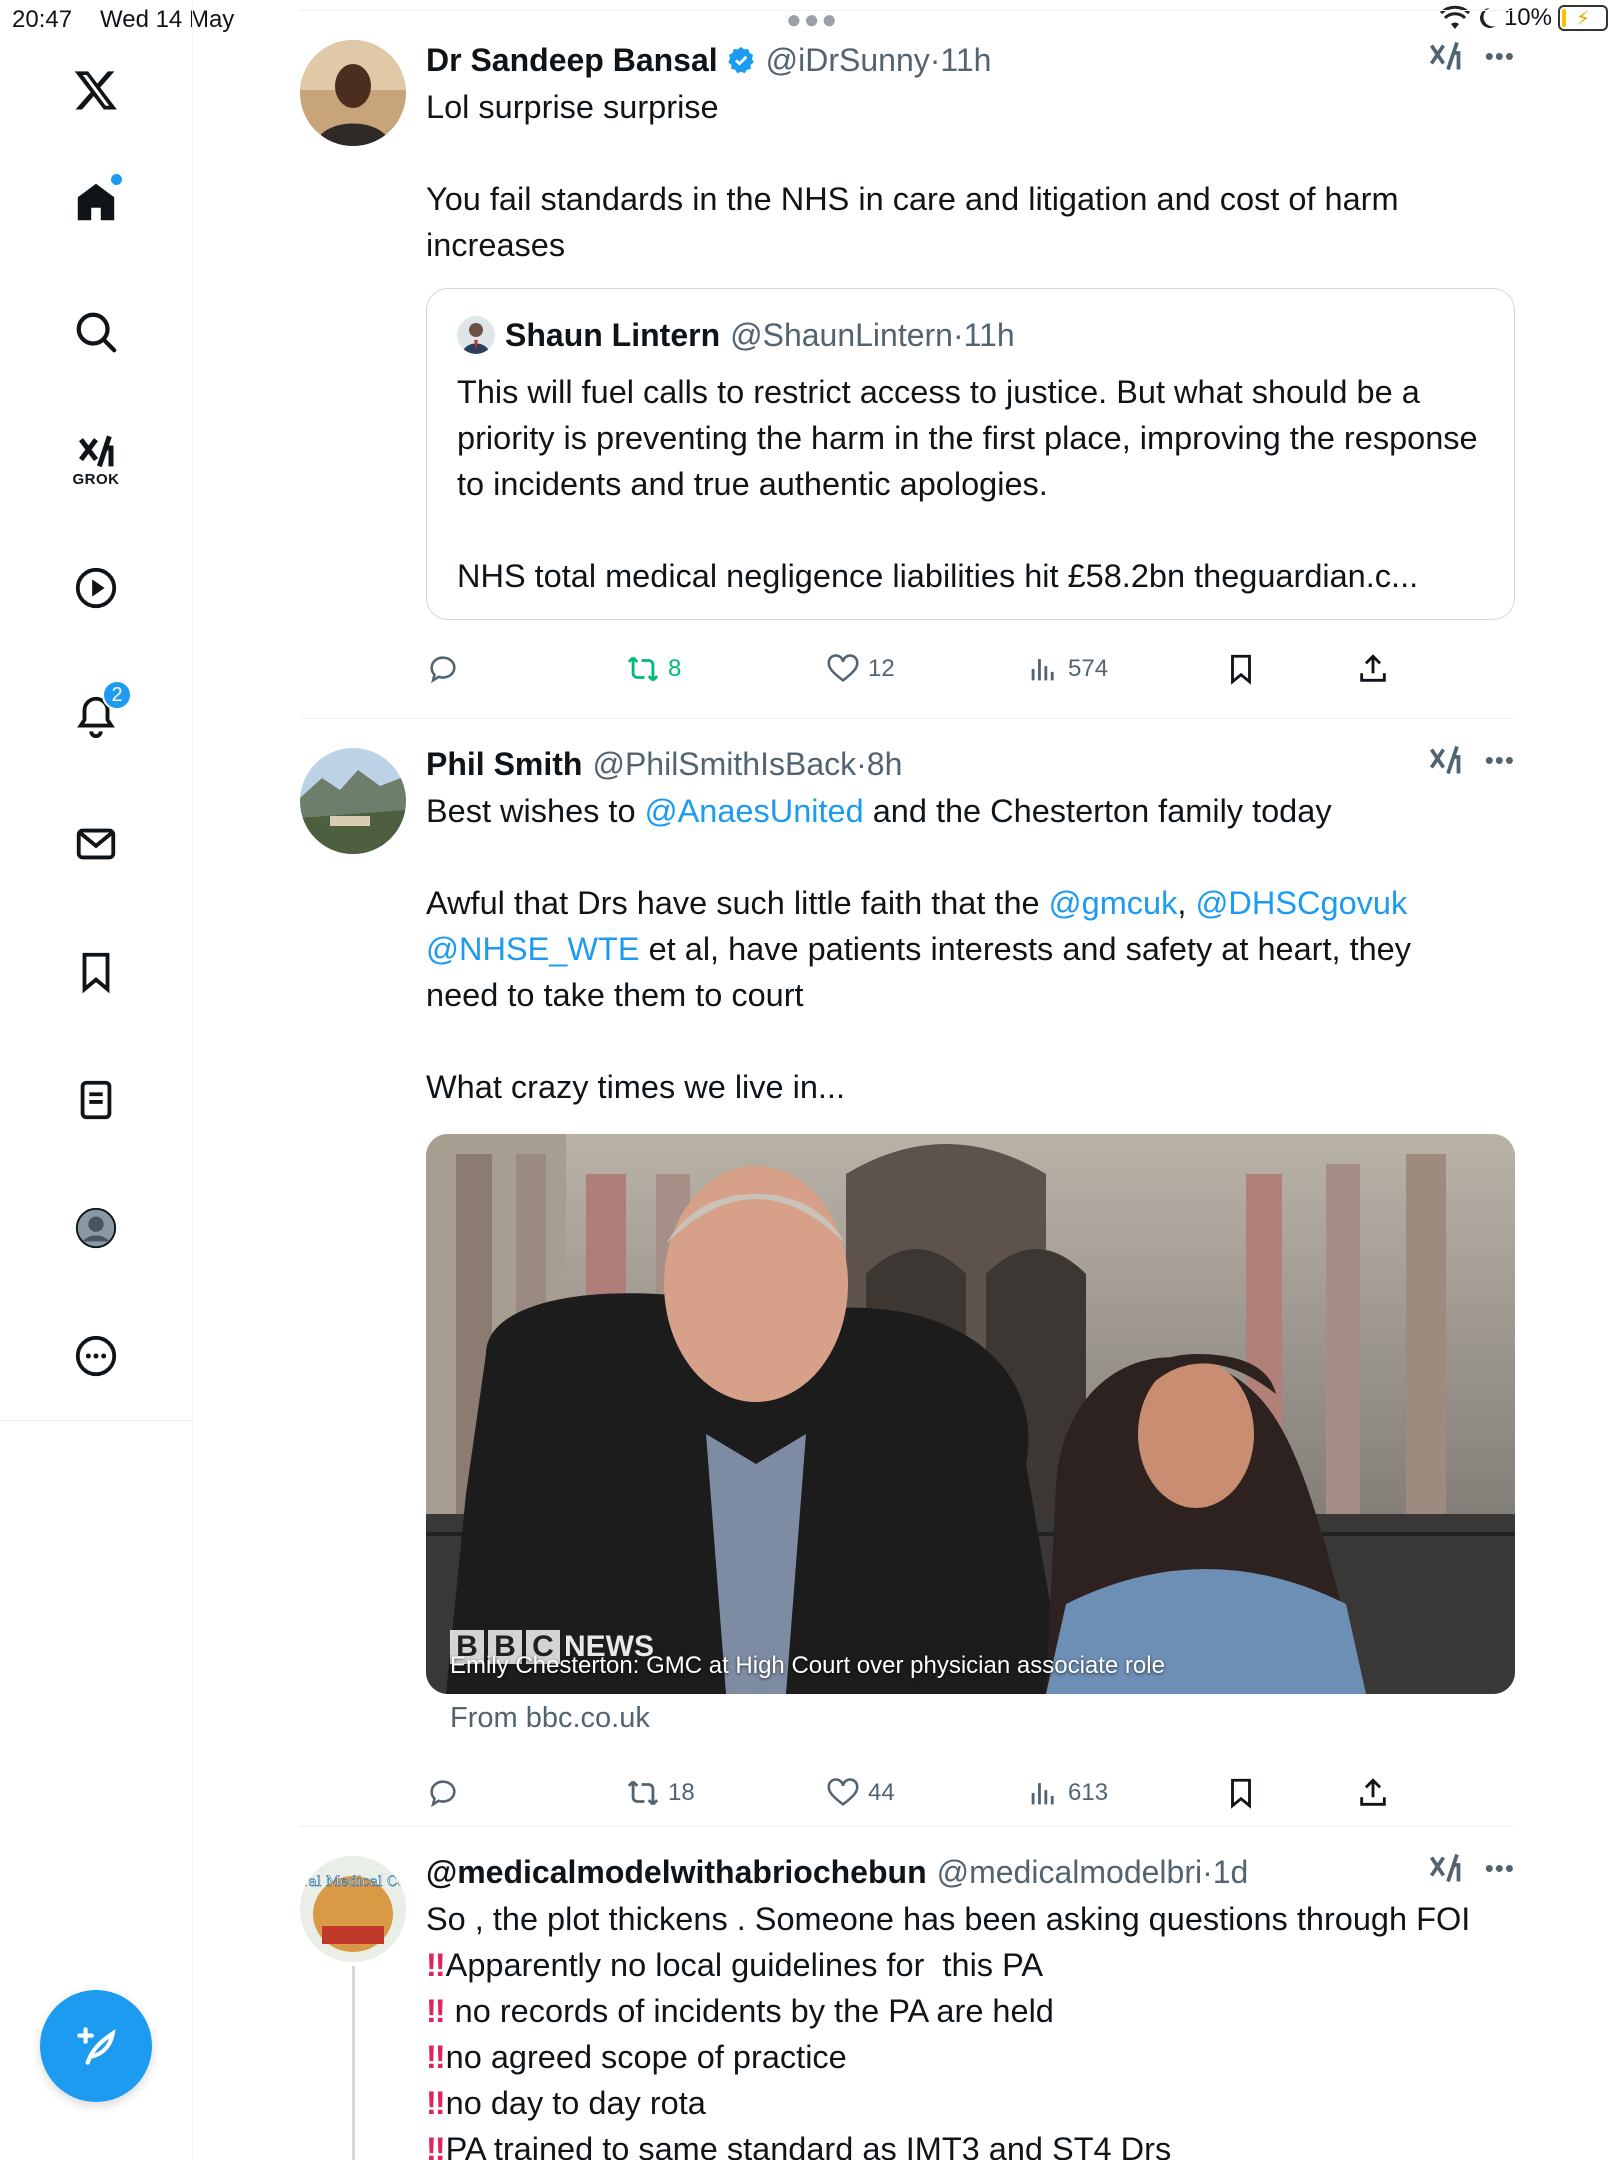  I want to click on tweet-actions: 8 12 574, so click(926, 674).